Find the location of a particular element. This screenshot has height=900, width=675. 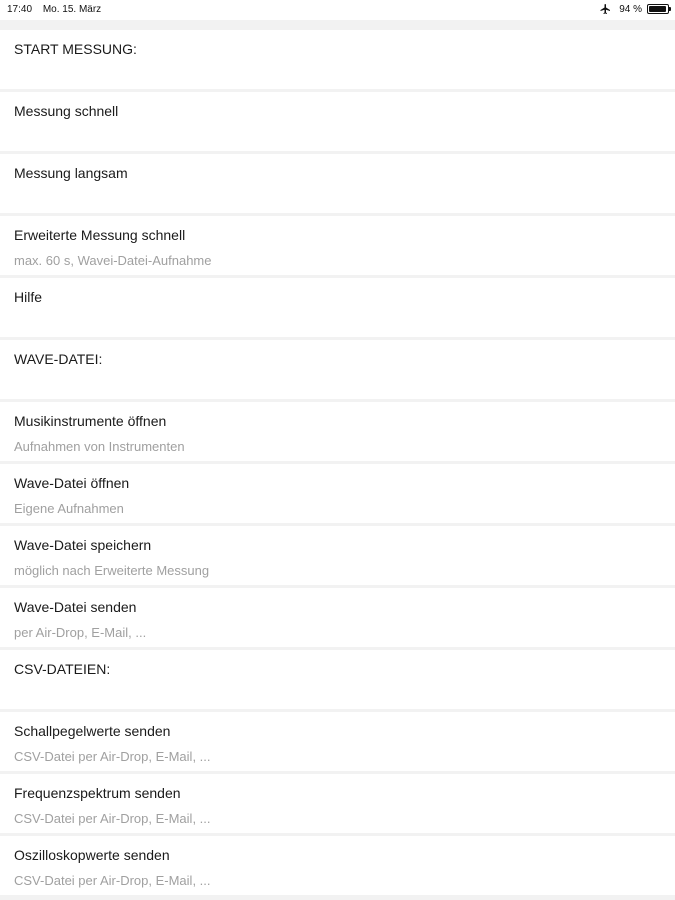

row-title: Schallpegelwerte senden is located at coordinates (92, 731).